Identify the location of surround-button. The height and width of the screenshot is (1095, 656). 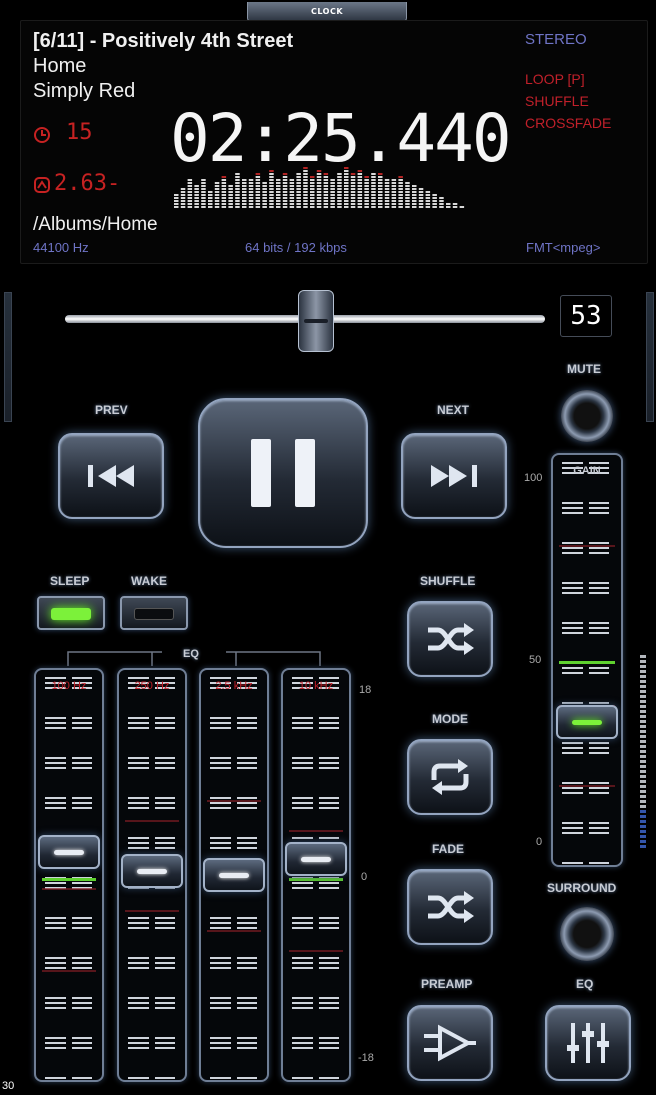
(587, 934).